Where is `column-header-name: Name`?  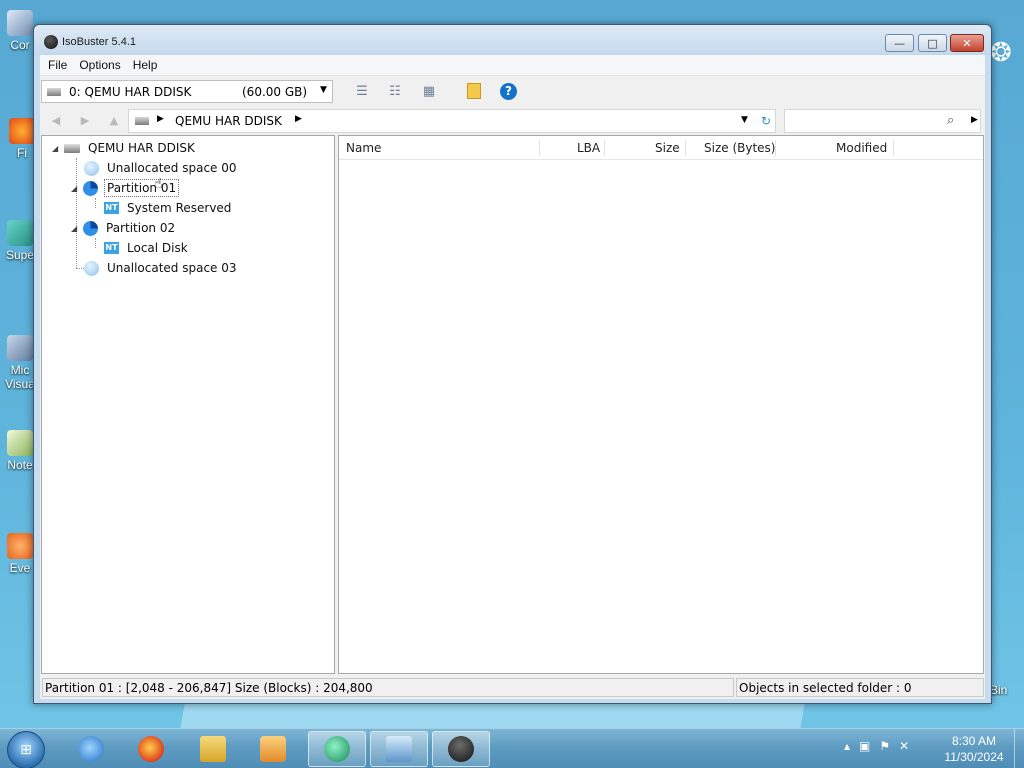 column-header-name: Name is located at coordinates (363, 148).